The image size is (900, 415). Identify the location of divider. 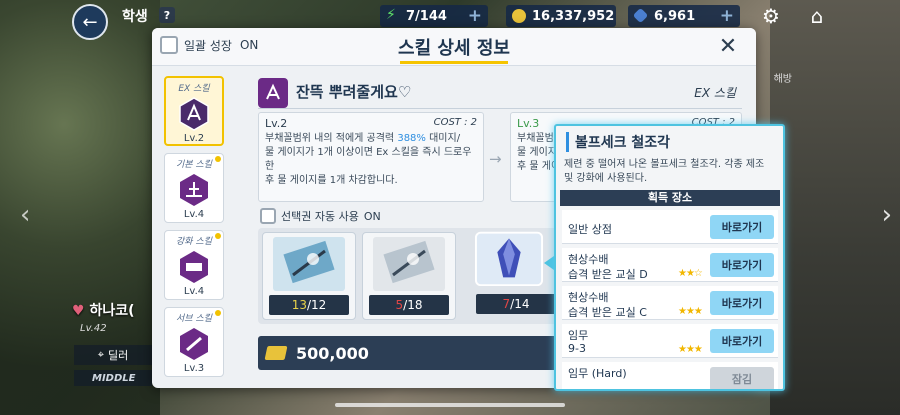
(500, 108).